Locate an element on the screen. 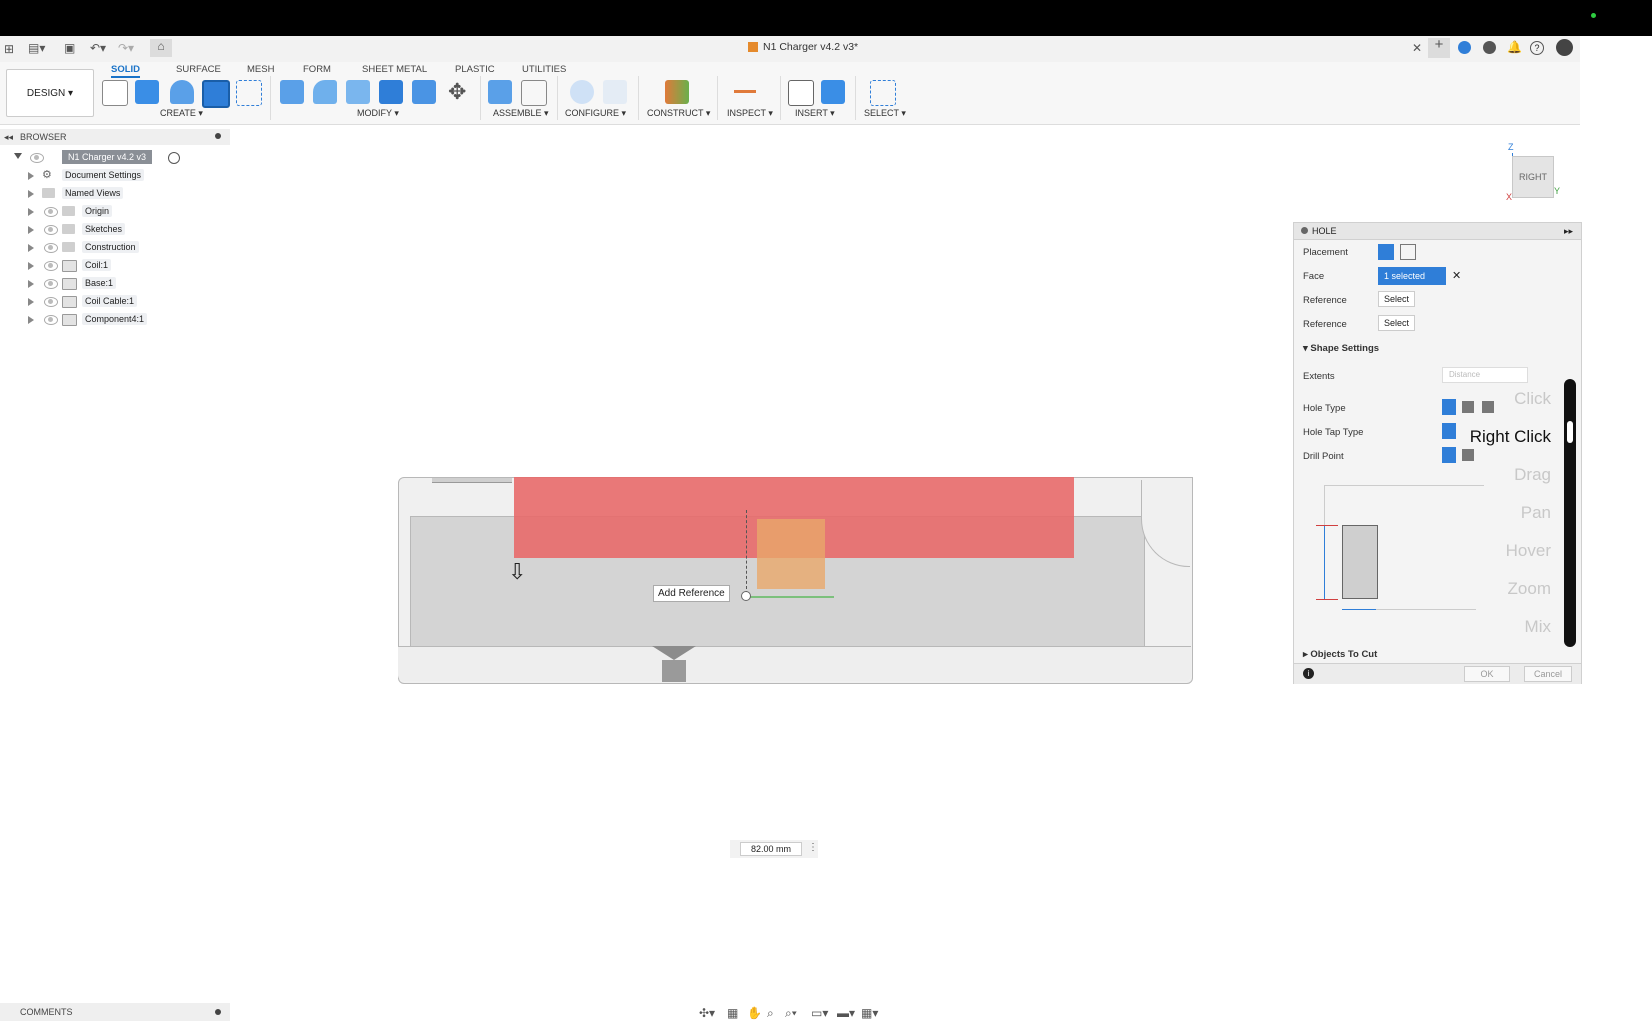  tab-form: FORM is located at coordinates (317, 69).